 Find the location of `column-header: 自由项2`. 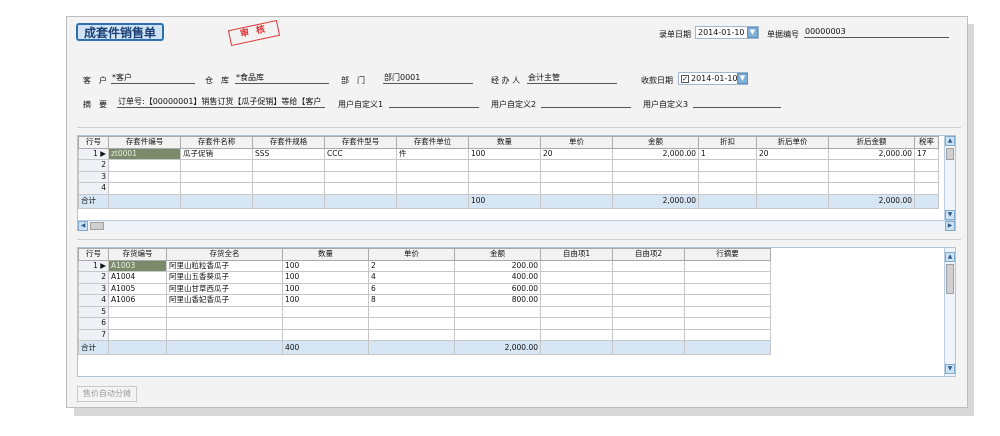

column-header: 自由项2 is located at coordinates (648, 254).